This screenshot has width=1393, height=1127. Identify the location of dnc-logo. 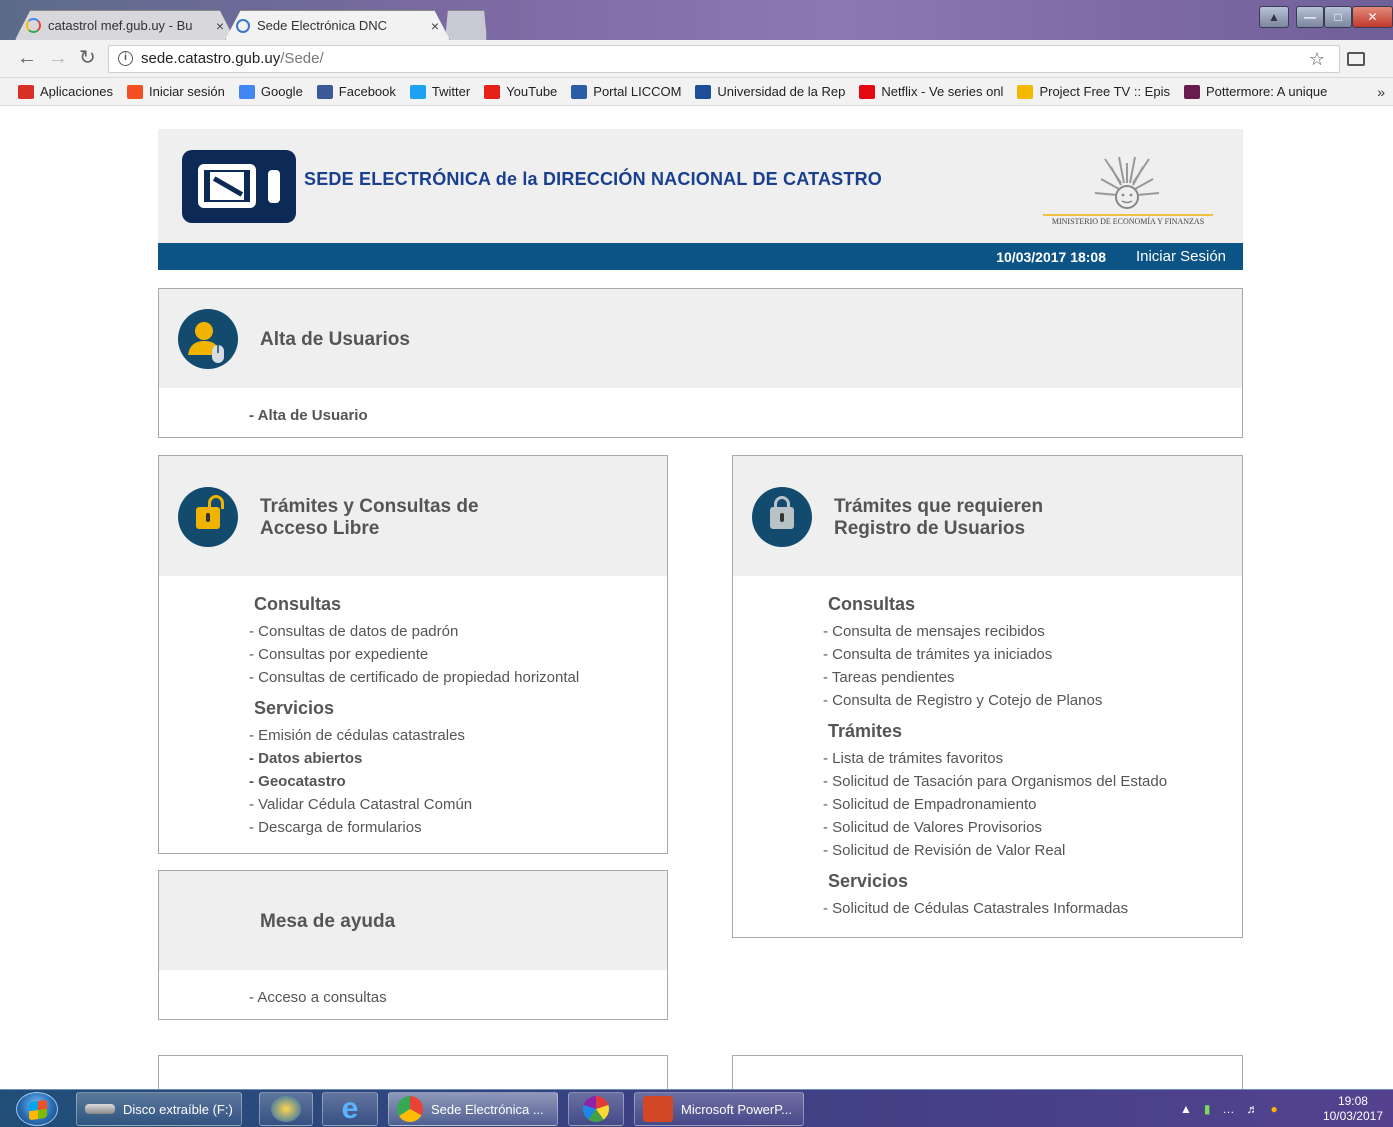
(239, 186).